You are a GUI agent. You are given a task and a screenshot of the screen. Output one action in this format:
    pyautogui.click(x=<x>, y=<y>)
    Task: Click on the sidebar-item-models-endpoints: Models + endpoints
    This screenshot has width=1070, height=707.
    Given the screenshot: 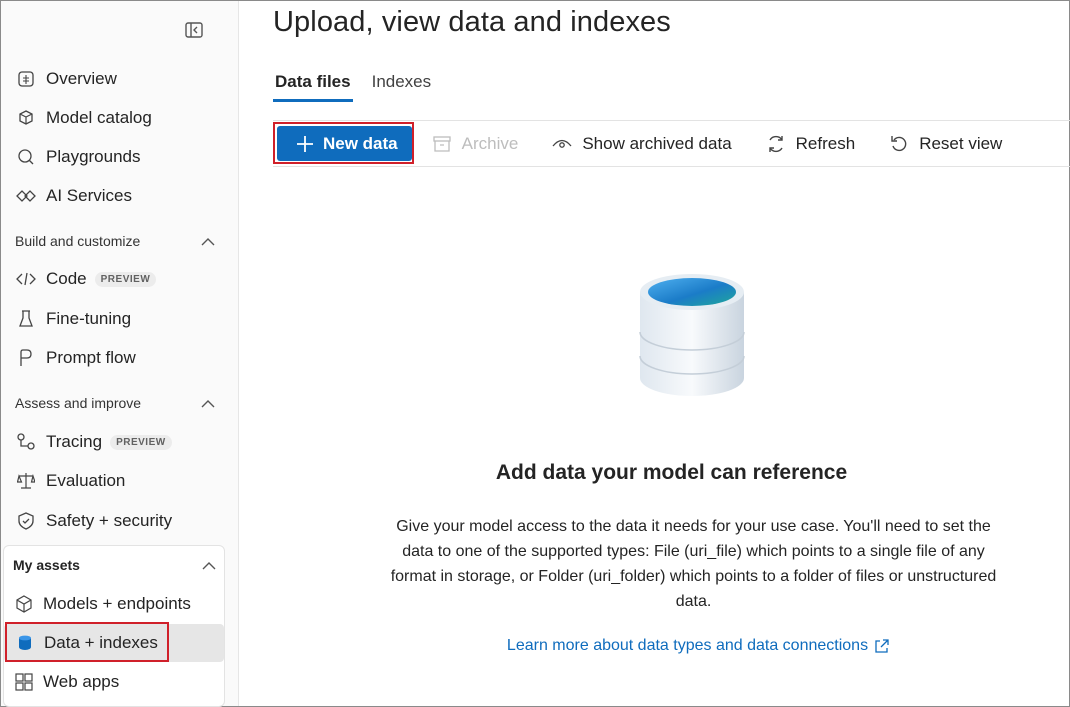 What is the action you would take?
    pyautogui.click(x=114, y=604)
    